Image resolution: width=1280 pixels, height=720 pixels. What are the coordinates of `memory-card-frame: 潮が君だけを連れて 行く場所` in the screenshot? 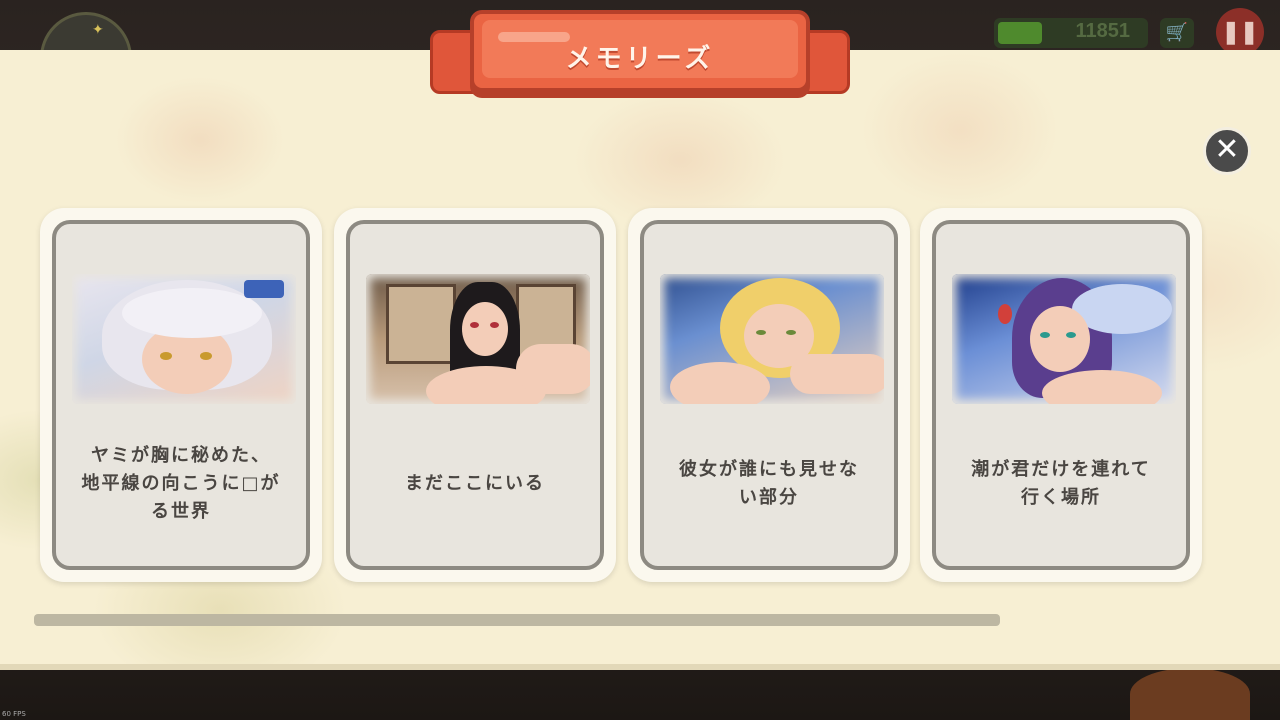 It's located at (1061, 395).